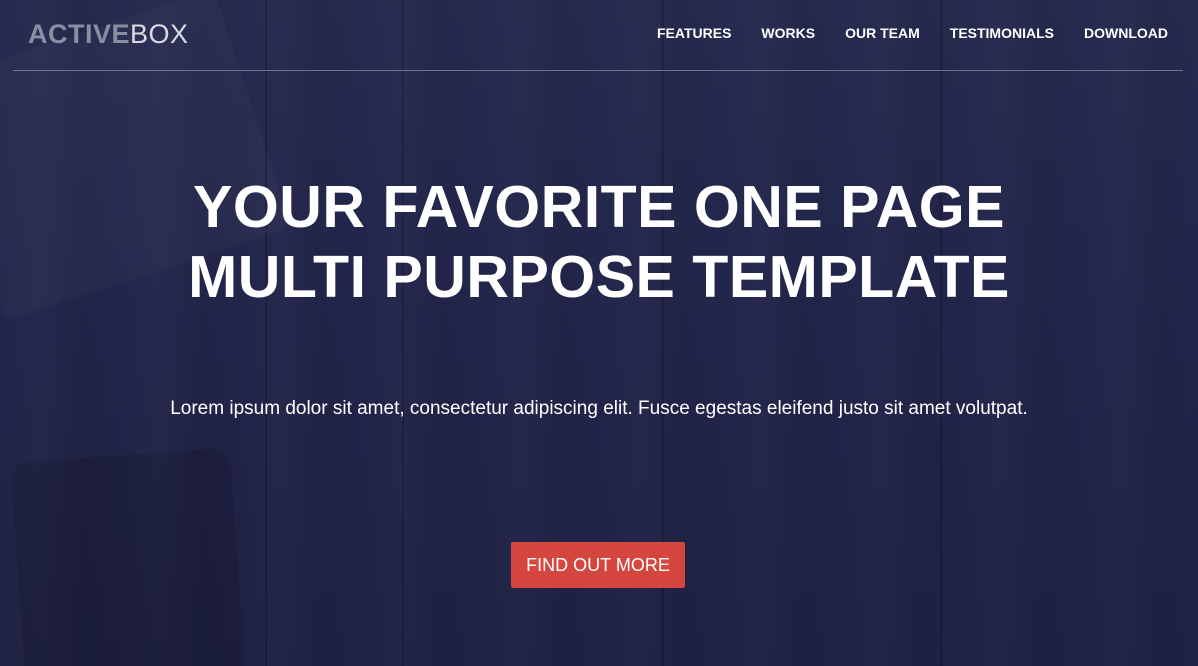  What do you see at coordinates (128, 556) in the screenshot?
I see `background-phone-shape` at bounding box center [128, 556].